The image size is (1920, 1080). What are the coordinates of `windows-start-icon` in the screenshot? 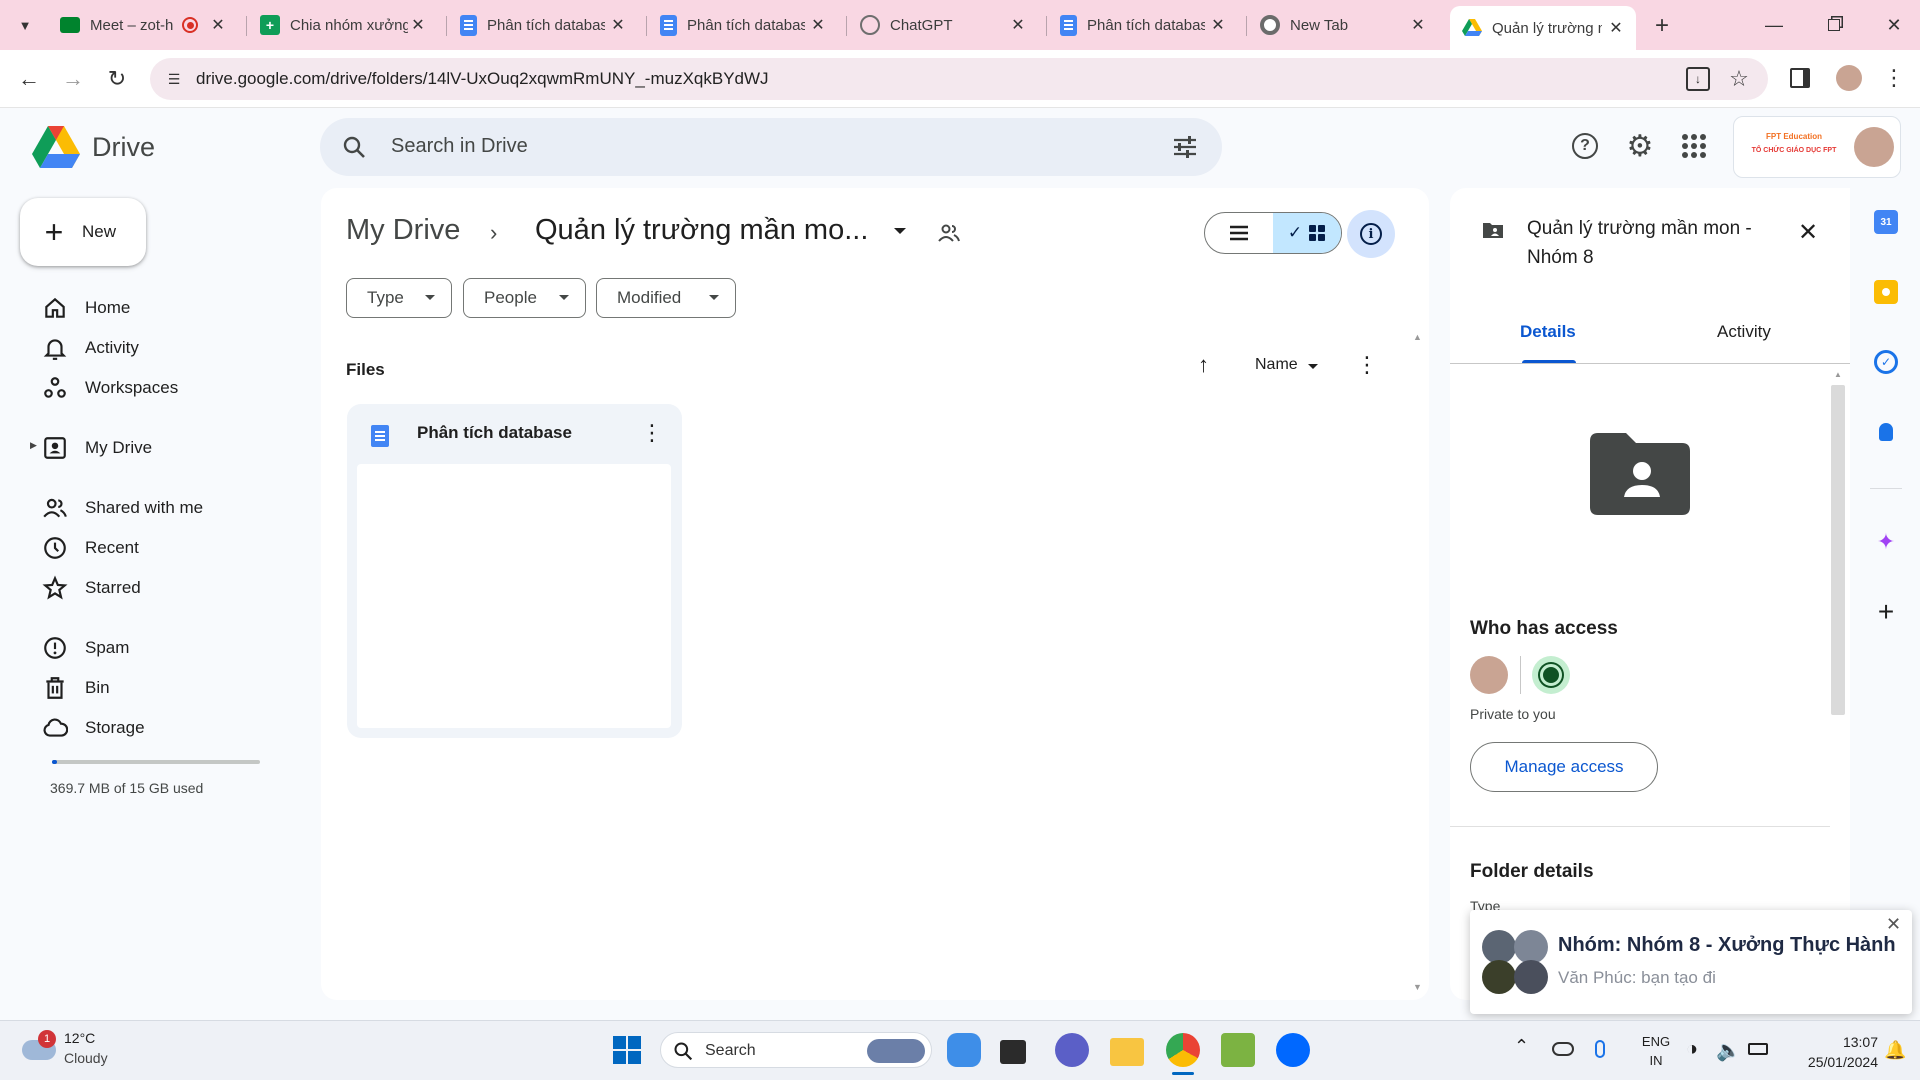 It's located at (627, 1050).